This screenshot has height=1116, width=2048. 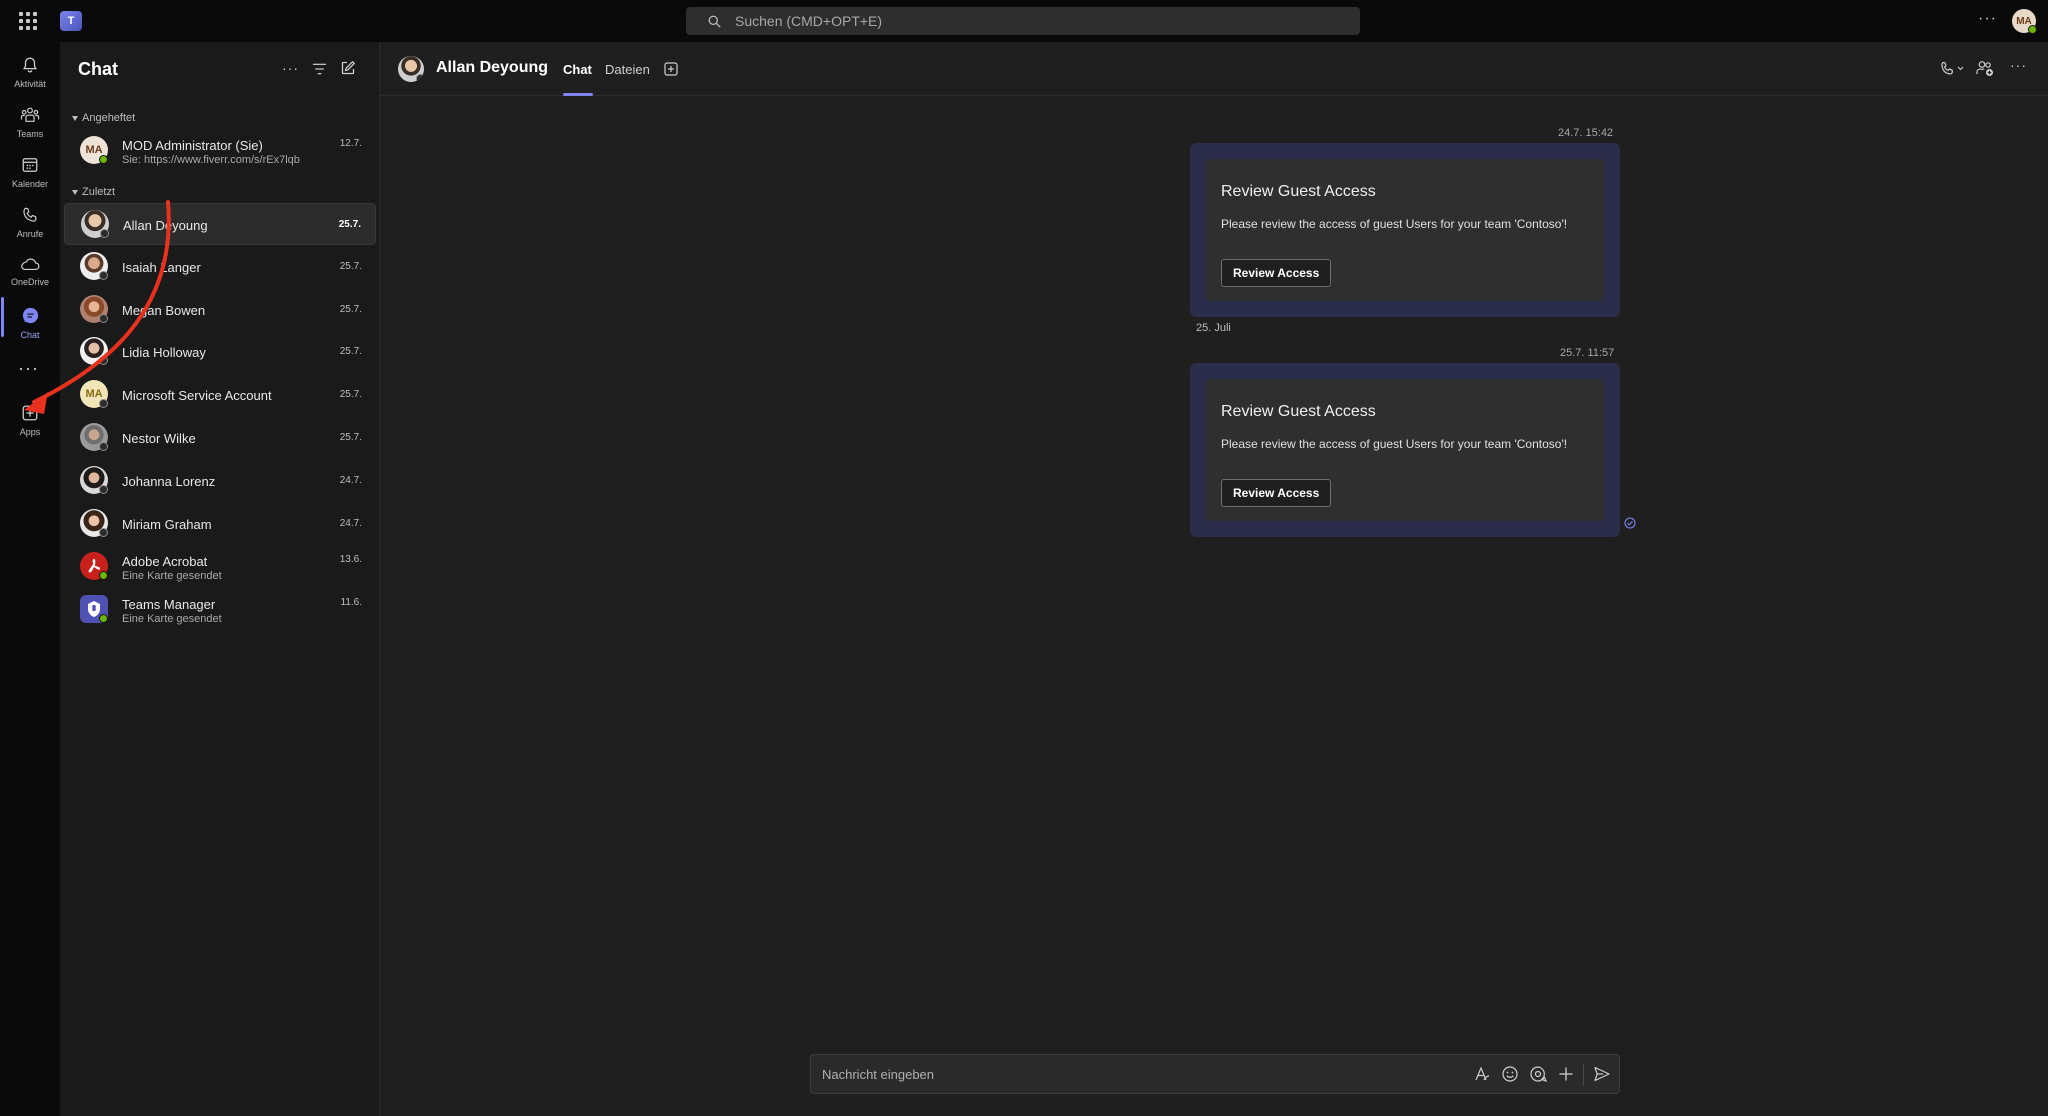 What do you see at coordinates (28, 368) in the screenshot?
I see `rail-more-apps-button: ···` at bounding box center [28, 368].